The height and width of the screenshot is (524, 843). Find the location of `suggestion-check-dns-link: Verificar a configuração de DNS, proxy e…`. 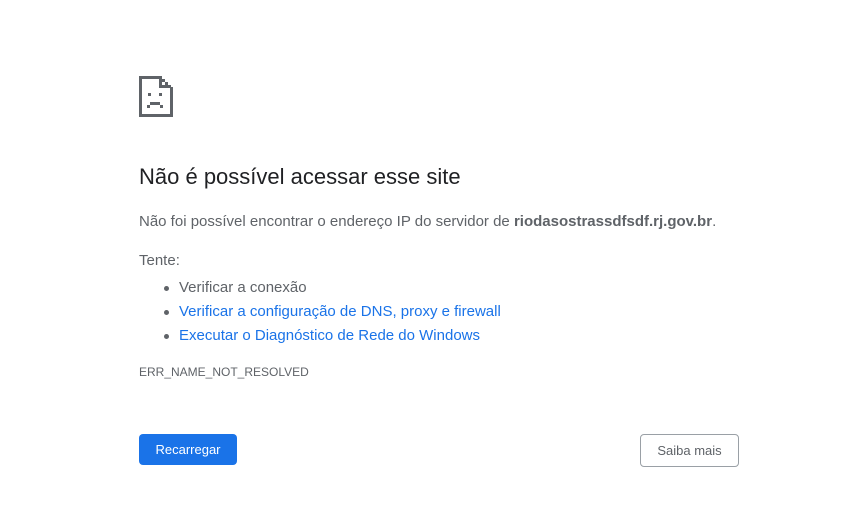

suggestion-check-dns-link: Verificar a configuração de DNS, proxy e… is located at coordinates (332, 312).